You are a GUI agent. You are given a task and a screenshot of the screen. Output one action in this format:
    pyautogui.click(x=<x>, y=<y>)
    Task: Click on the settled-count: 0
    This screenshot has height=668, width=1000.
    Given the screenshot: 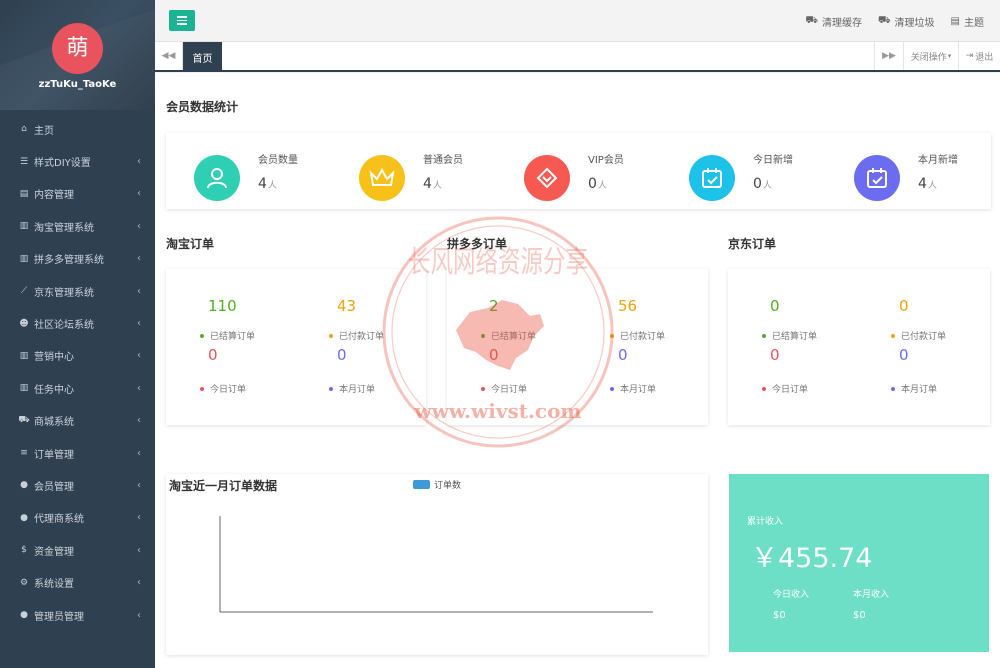 What is the action you would take?
    pyautogui.click(x=775, y=306)
    